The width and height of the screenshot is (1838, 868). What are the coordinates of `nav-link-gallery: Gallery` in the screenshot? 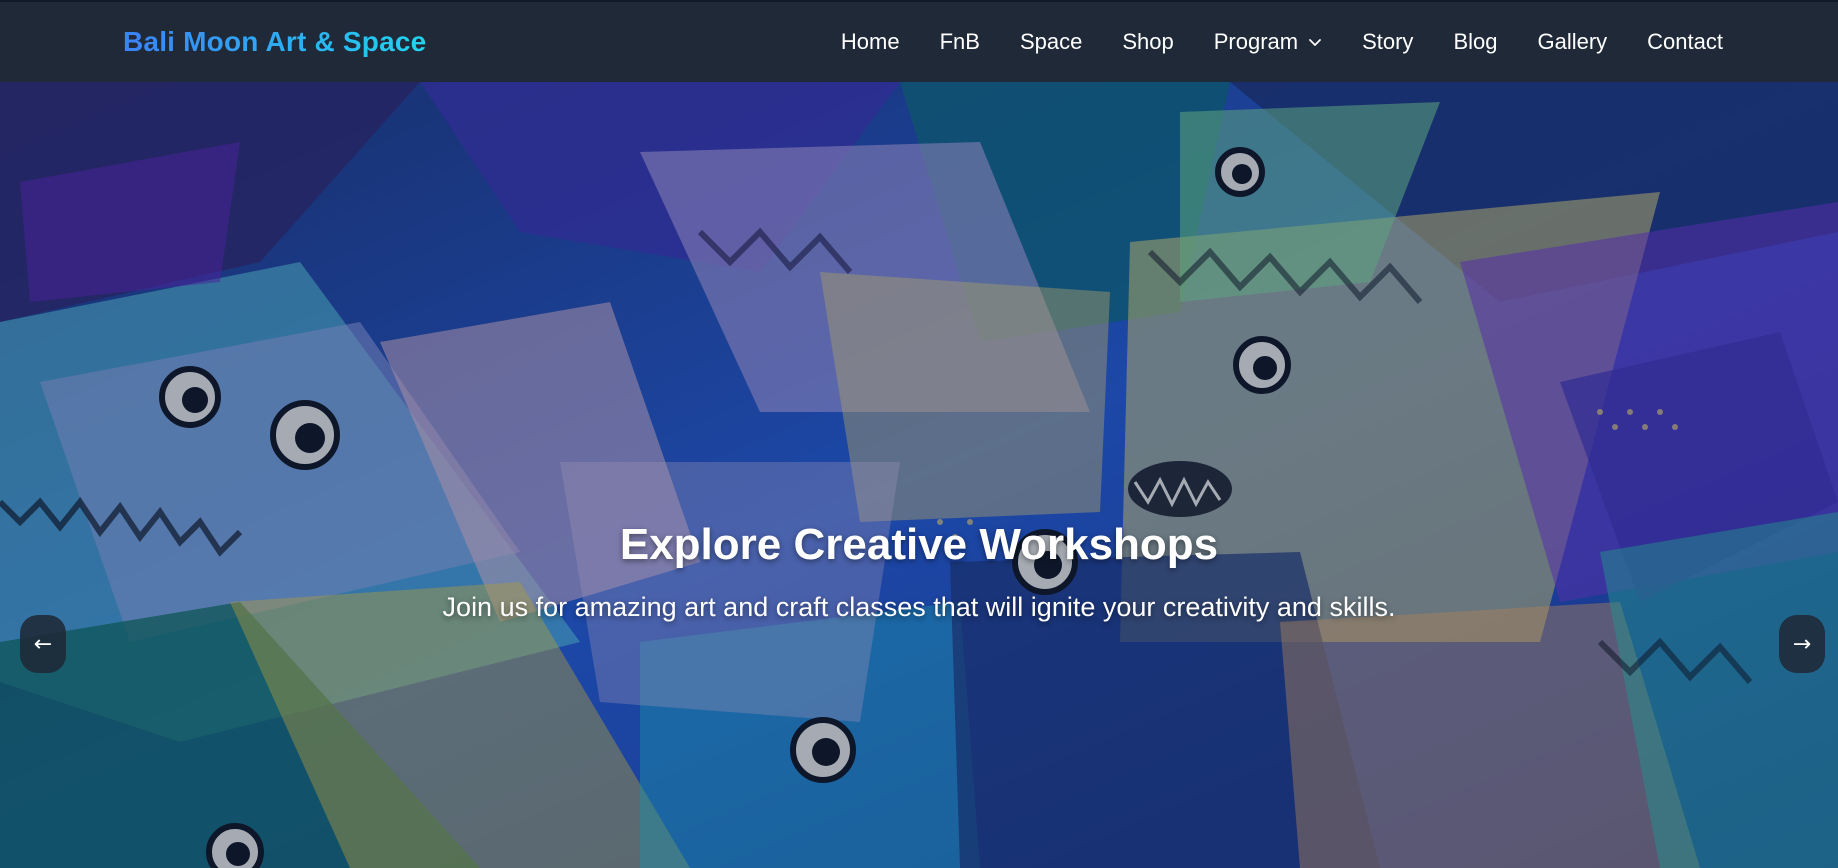 It's located at (1572, 42).